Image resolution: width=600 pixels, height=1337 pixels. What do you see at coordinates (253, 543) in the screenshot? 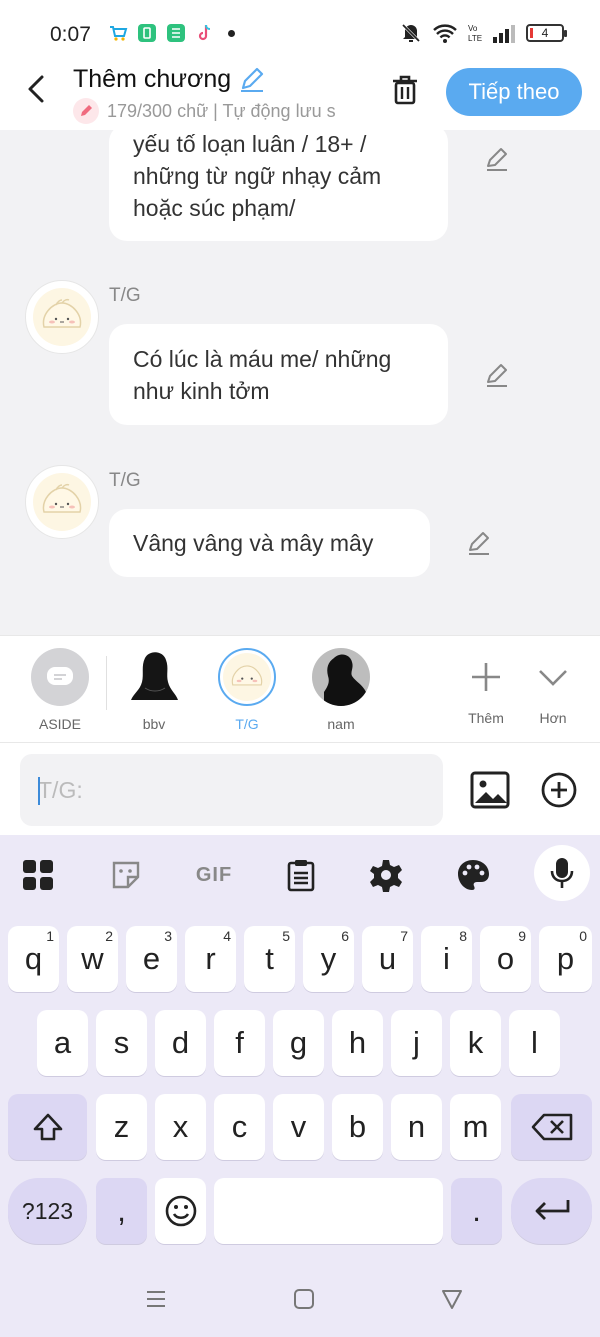
I see `message-text: Vâng vâng và mây mây` at bounding box center [253, 543].